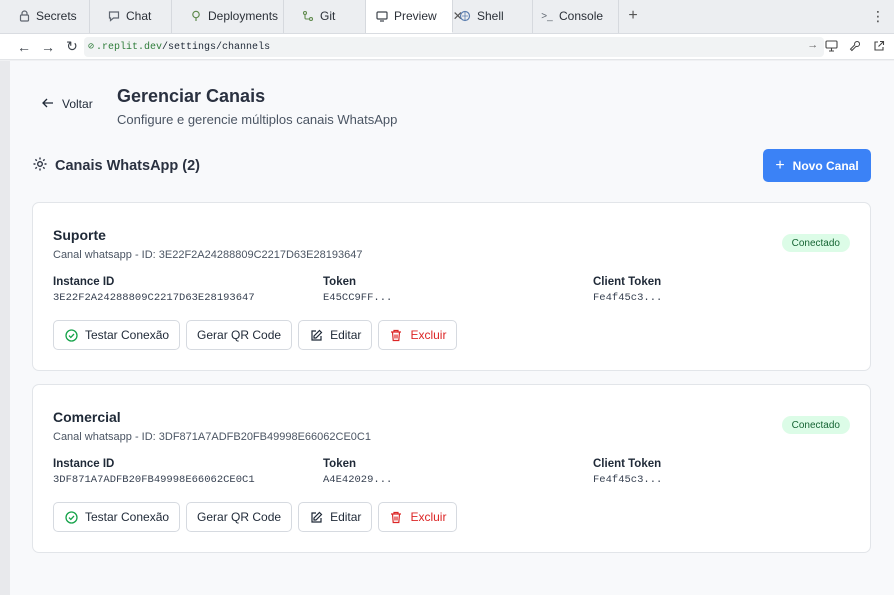  What do you see at coordinates (547, 16) in the screenshot?
I see `console-icon: >_` at bounding box center [547, 16].